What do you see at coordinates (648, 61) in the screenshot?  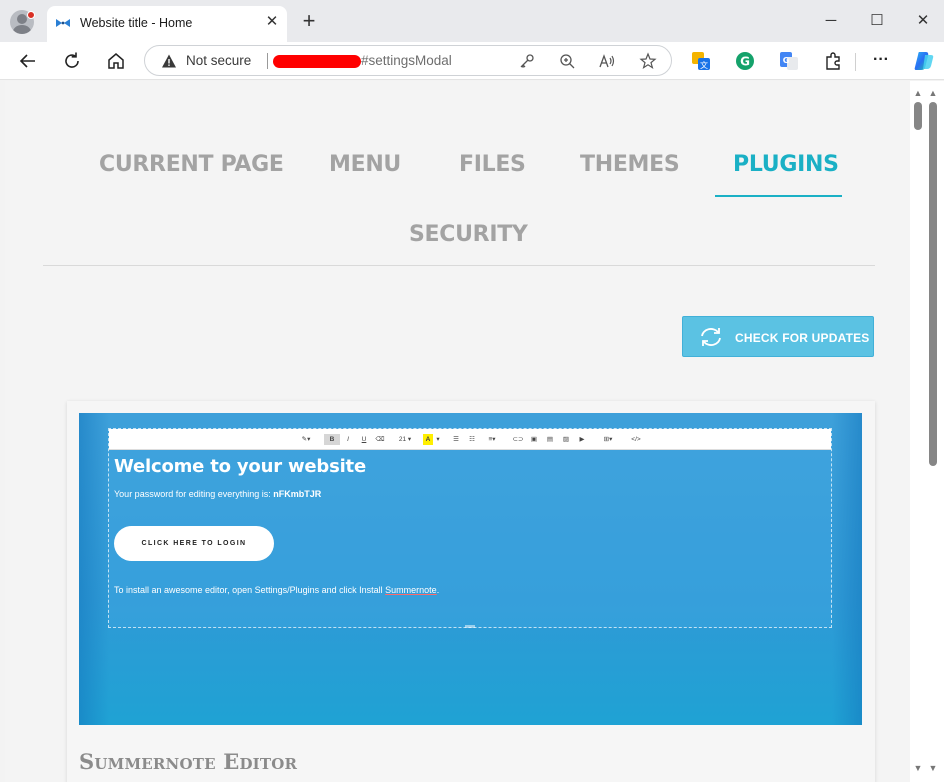 I see `favorite-star-icon` at bounding box center [648, 61].